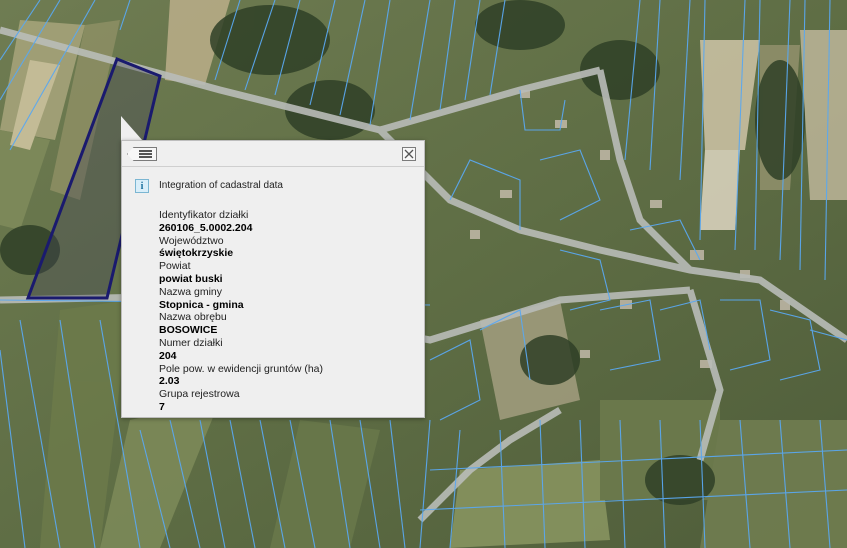 Image resolution: width=847 pixels, height=548 pixels. Describe the element at coordinates (199, 394) in the screenshot. I see `field-label: Grupa rejestrowa` at that location.